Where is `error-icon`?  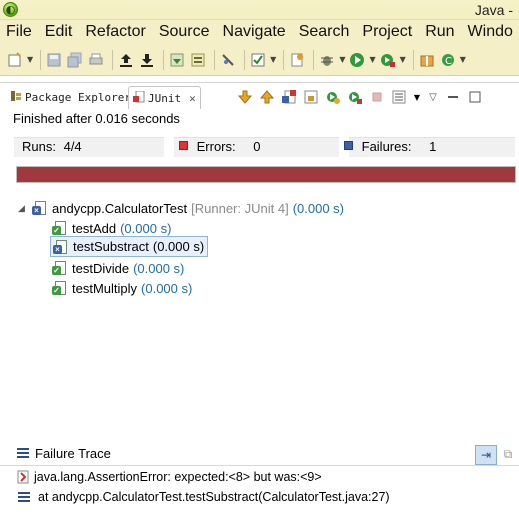 error-icon is located at coordinates (183, 145).